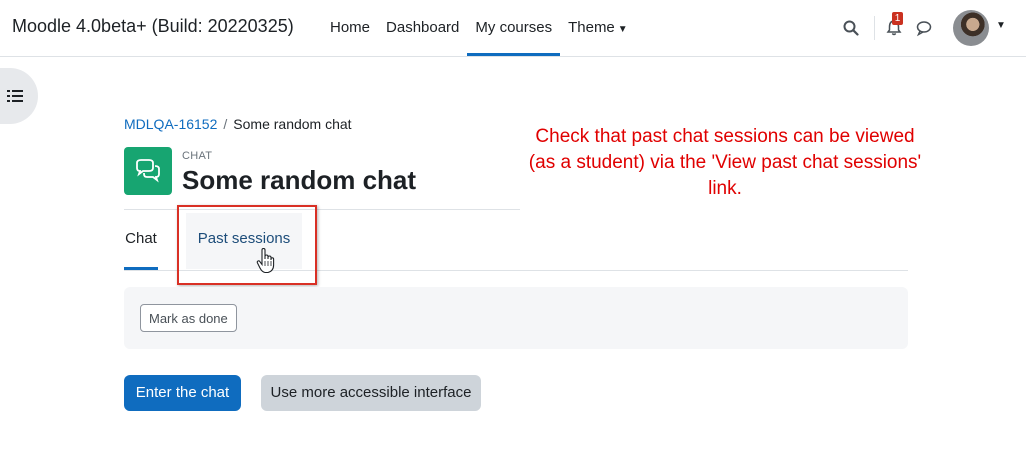 The width and height of the screenshot is (1026, 463). What do you see at coordinates (622, 29) in the screenshot?
I see `chevron-down-icon: ▼` at bounding box center [622, 29].